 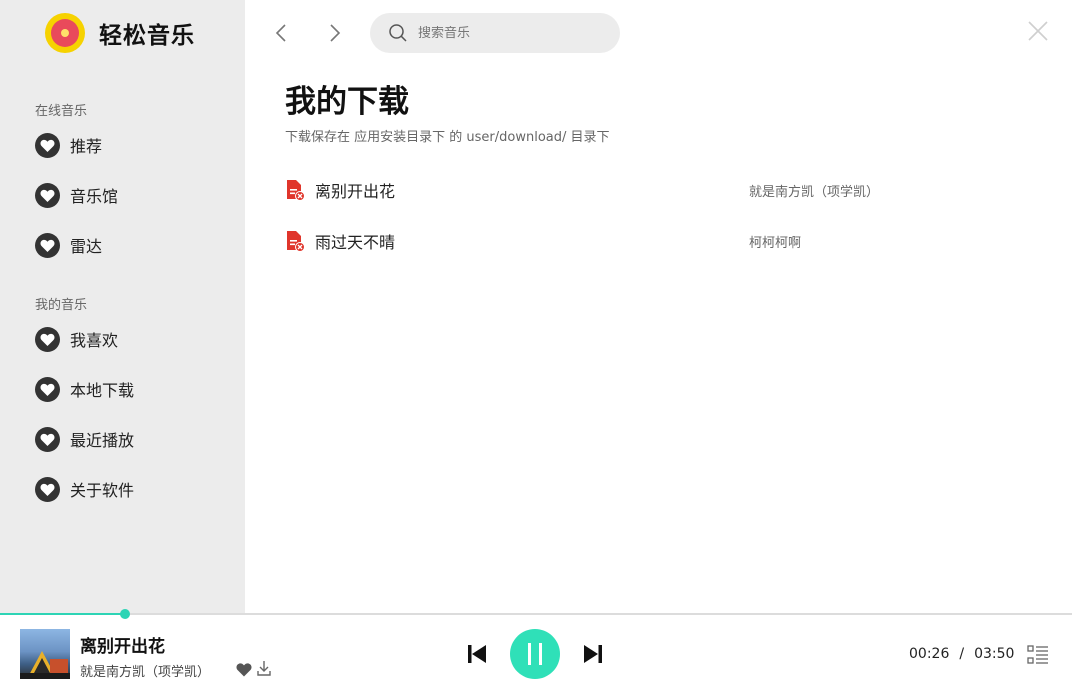 I want to click on close-button, so click(x=1038, y=31).